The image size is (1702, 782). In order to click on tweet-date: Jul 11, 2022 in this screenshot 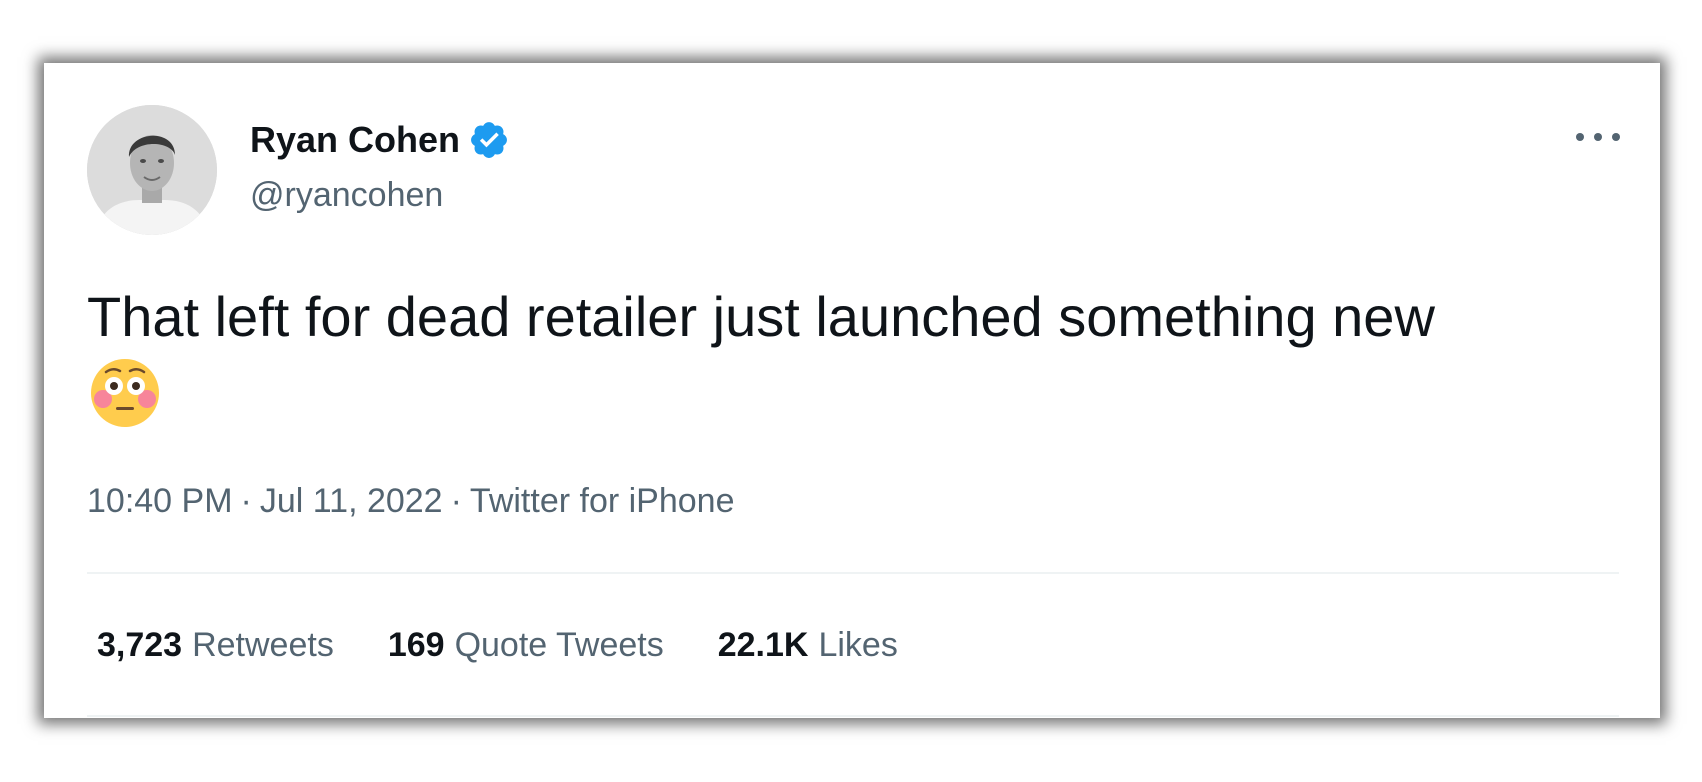, I will do `click(351, 501)`.